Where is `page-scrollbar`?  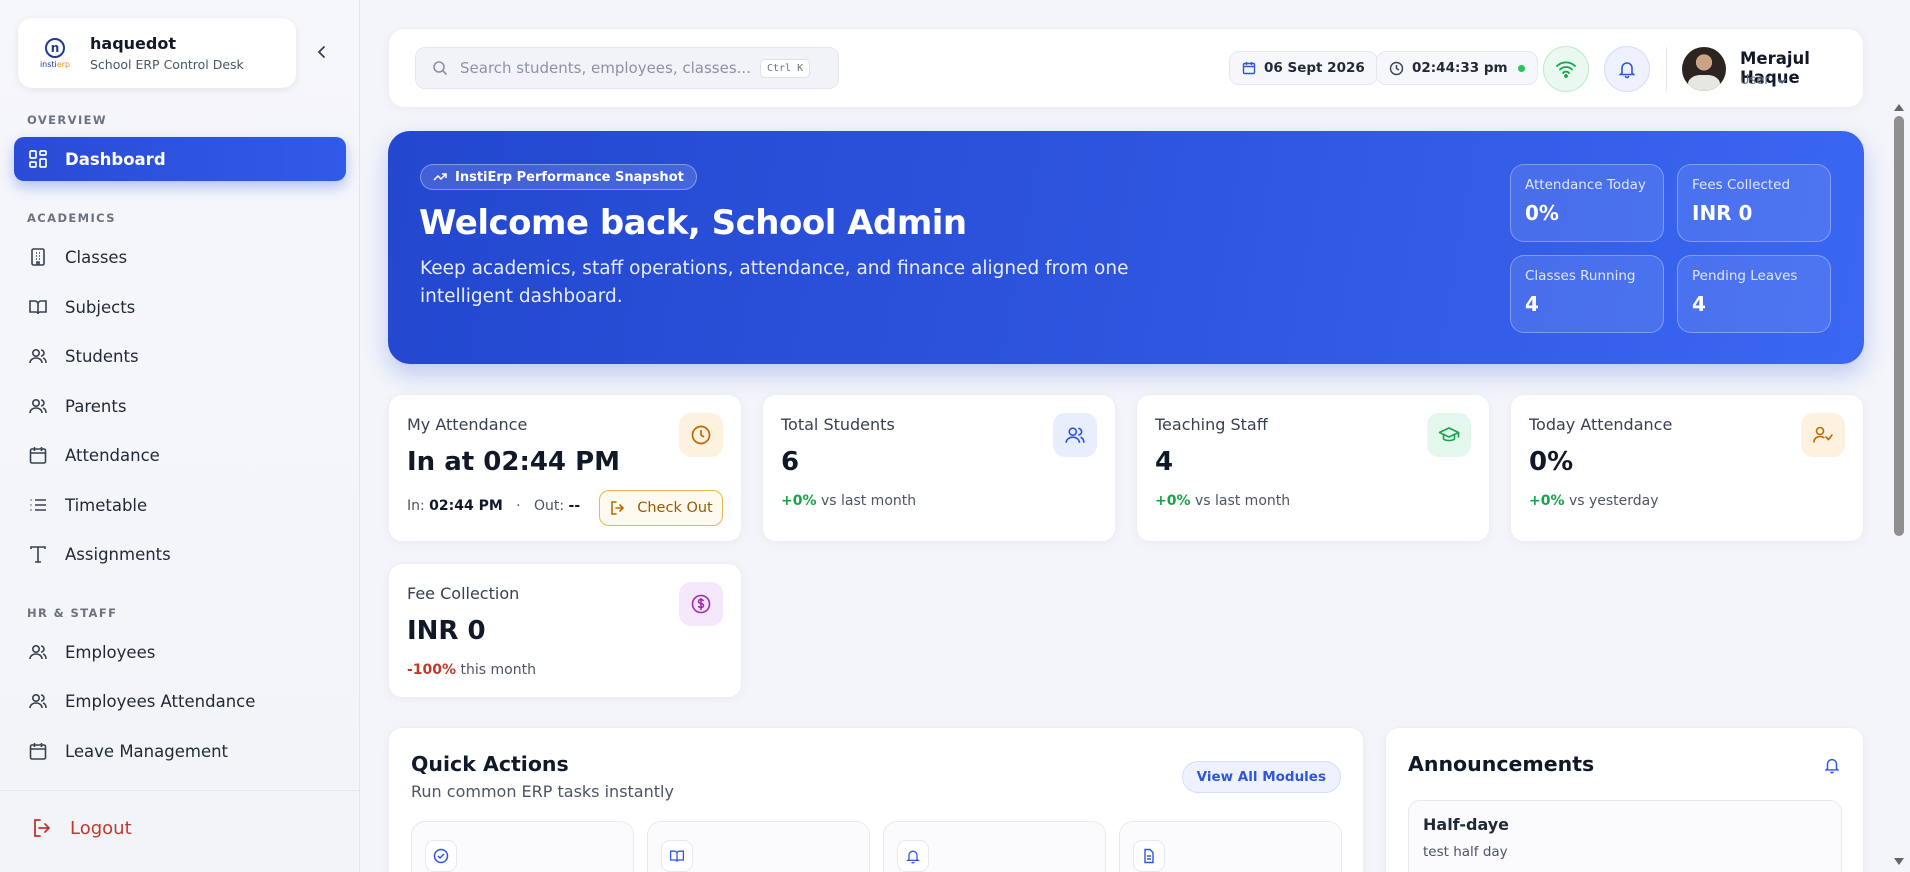
page-scrollbar is located at coordinates (1900, 488).